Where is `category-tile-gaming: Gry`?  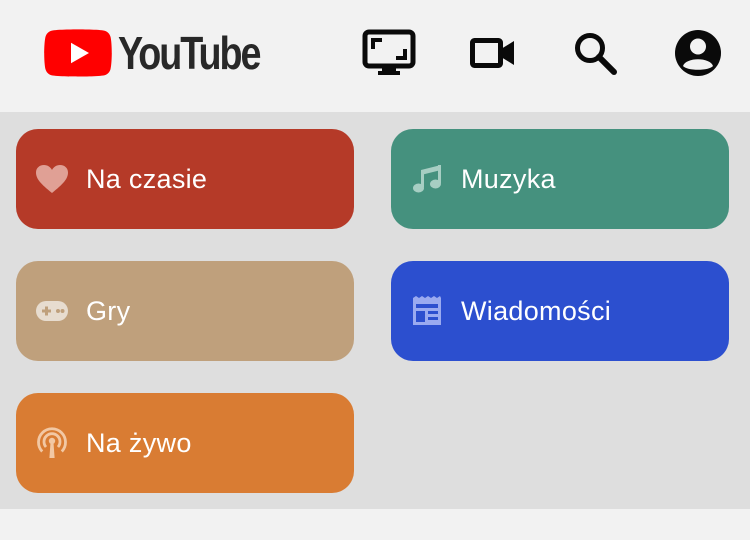 category-tile-gaming: Gry is located at coordinates (185, 311).